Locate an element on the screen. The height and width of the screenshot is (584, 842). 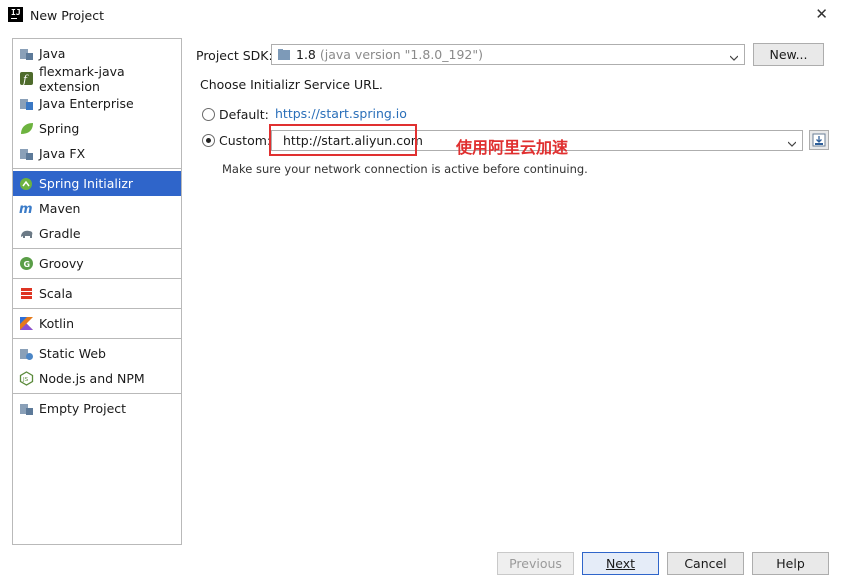
sidebar-item-label: Groovy is located at coordinates (61, 263).